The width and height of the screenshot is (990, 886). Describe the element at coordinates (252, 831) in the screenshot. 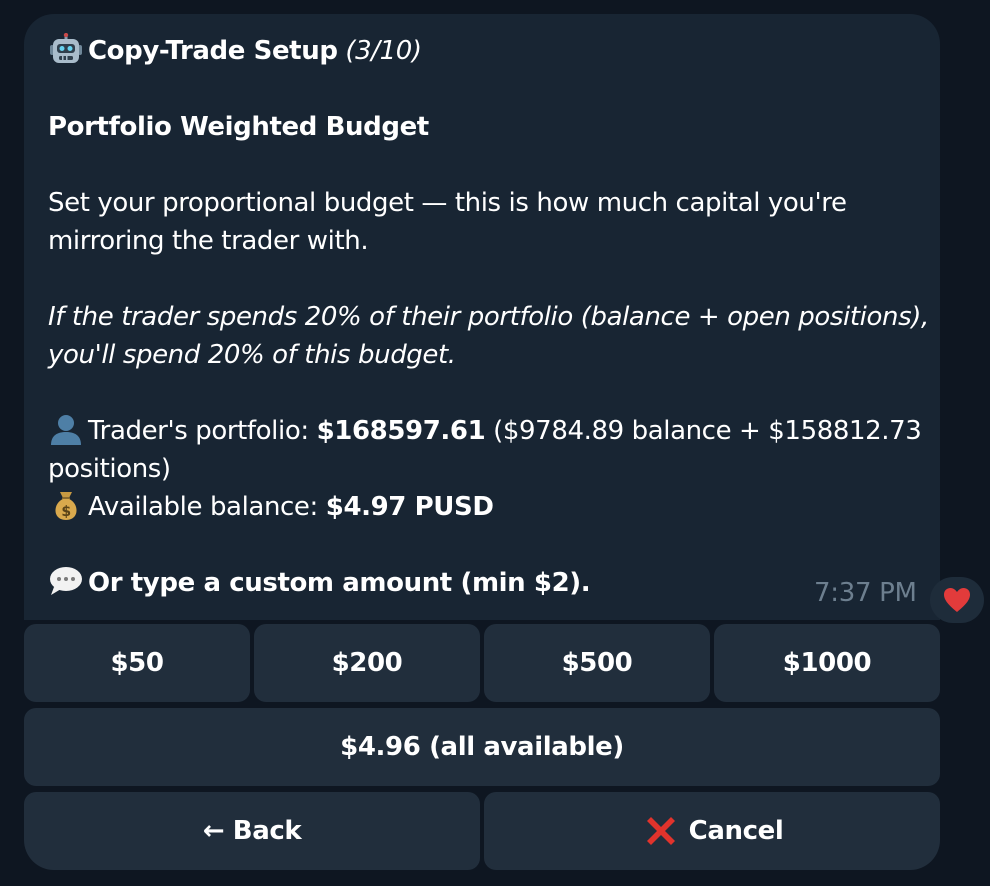

I see `back-button: ← Back` at that location.